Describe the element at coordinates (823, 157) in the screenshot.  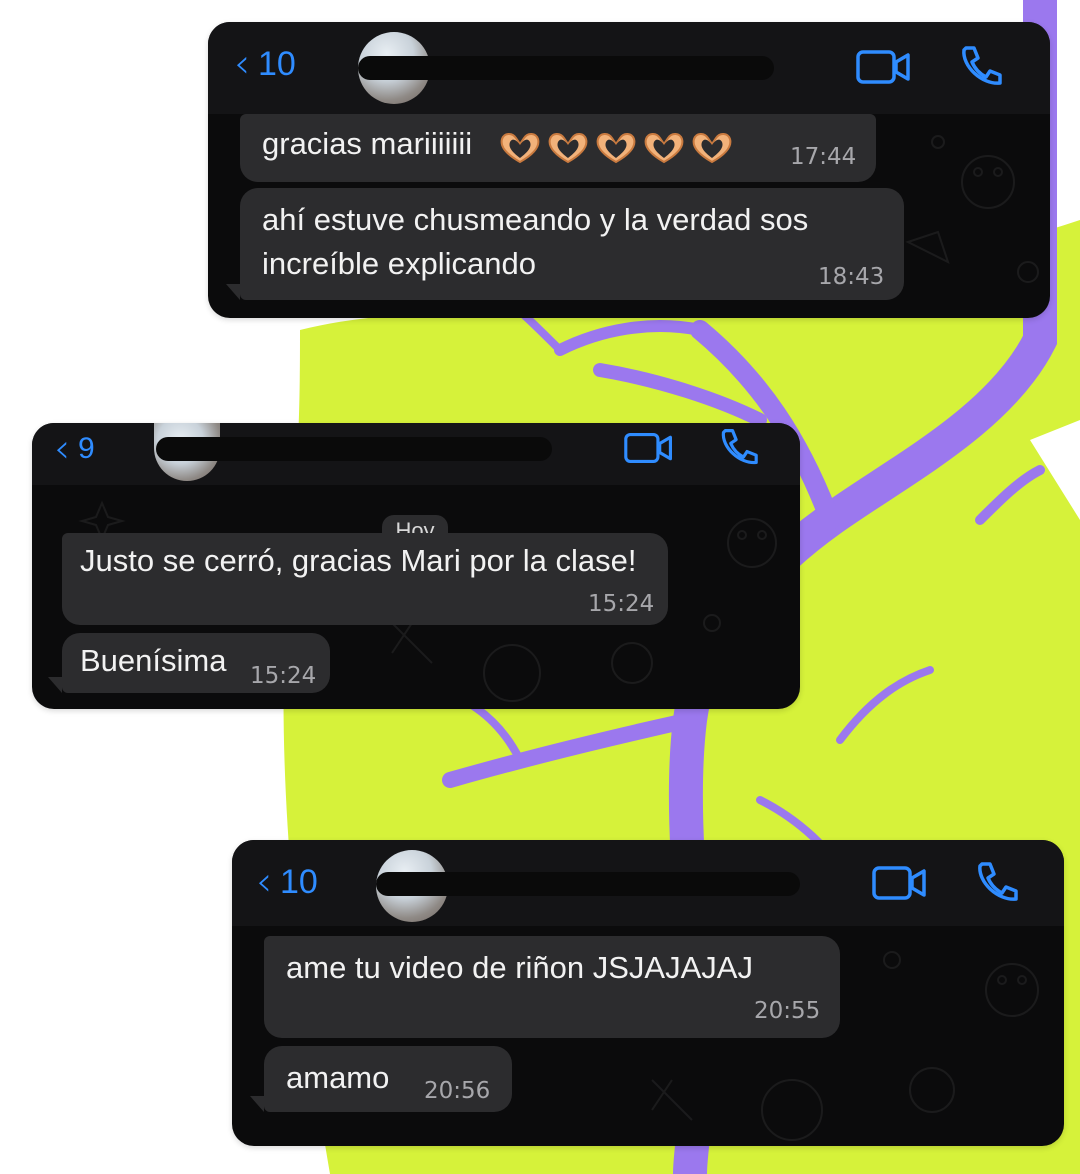
I see `message-time: 17:44` at that location.